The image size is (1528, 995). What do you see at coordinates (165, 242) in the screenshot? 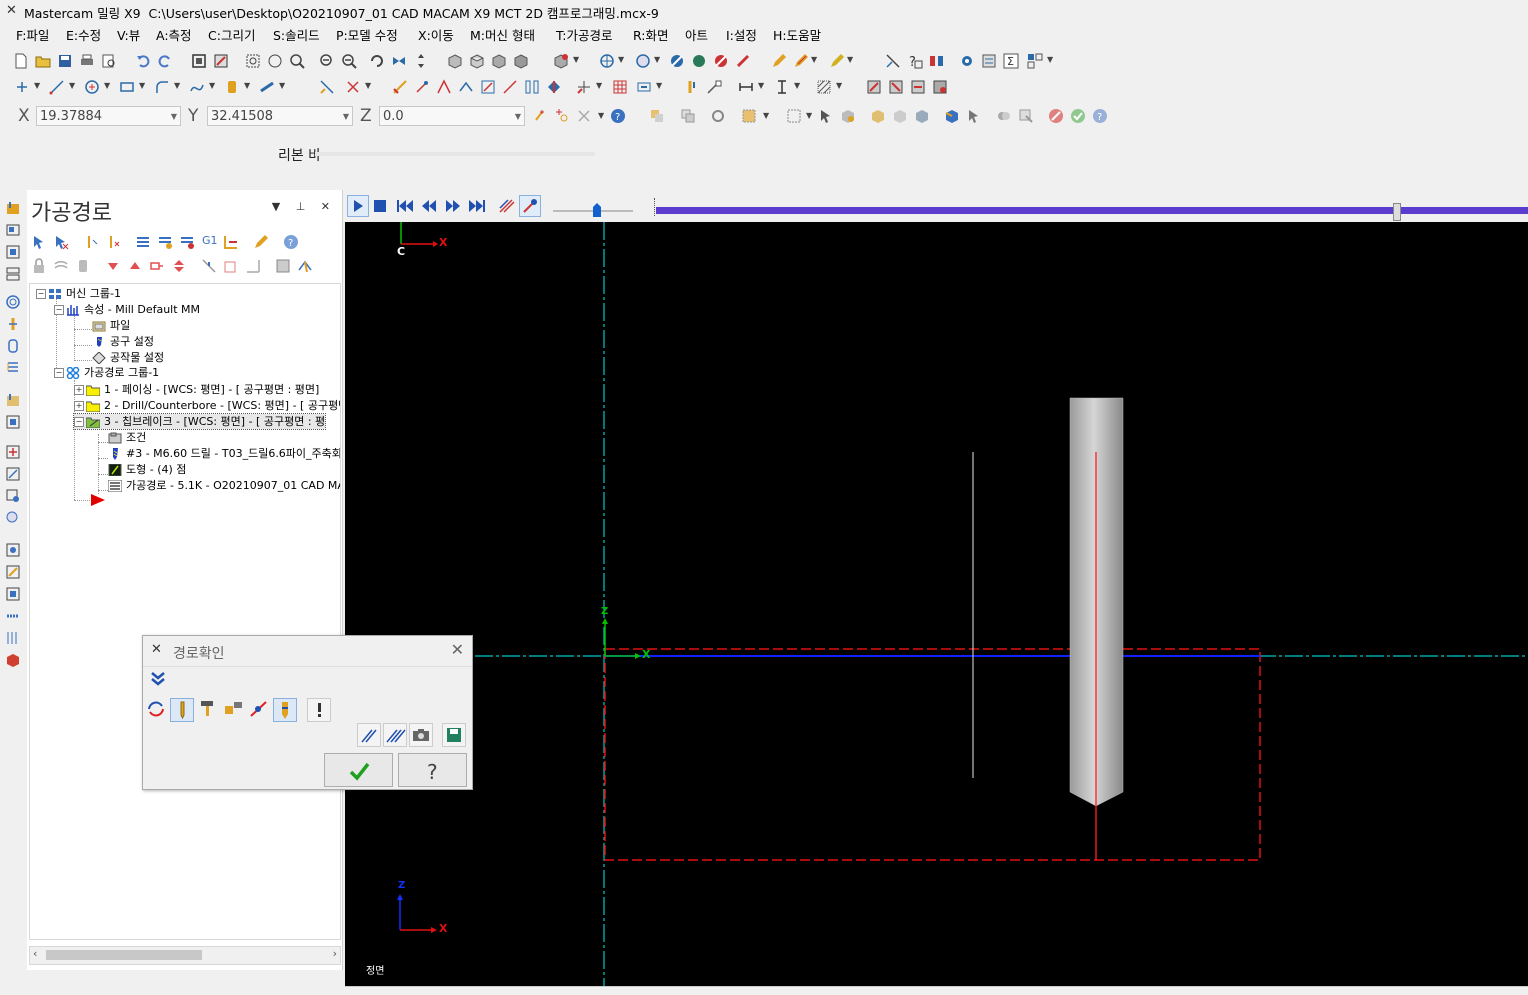
I see `verify-ops-icon` at bounding box center [165, 242].